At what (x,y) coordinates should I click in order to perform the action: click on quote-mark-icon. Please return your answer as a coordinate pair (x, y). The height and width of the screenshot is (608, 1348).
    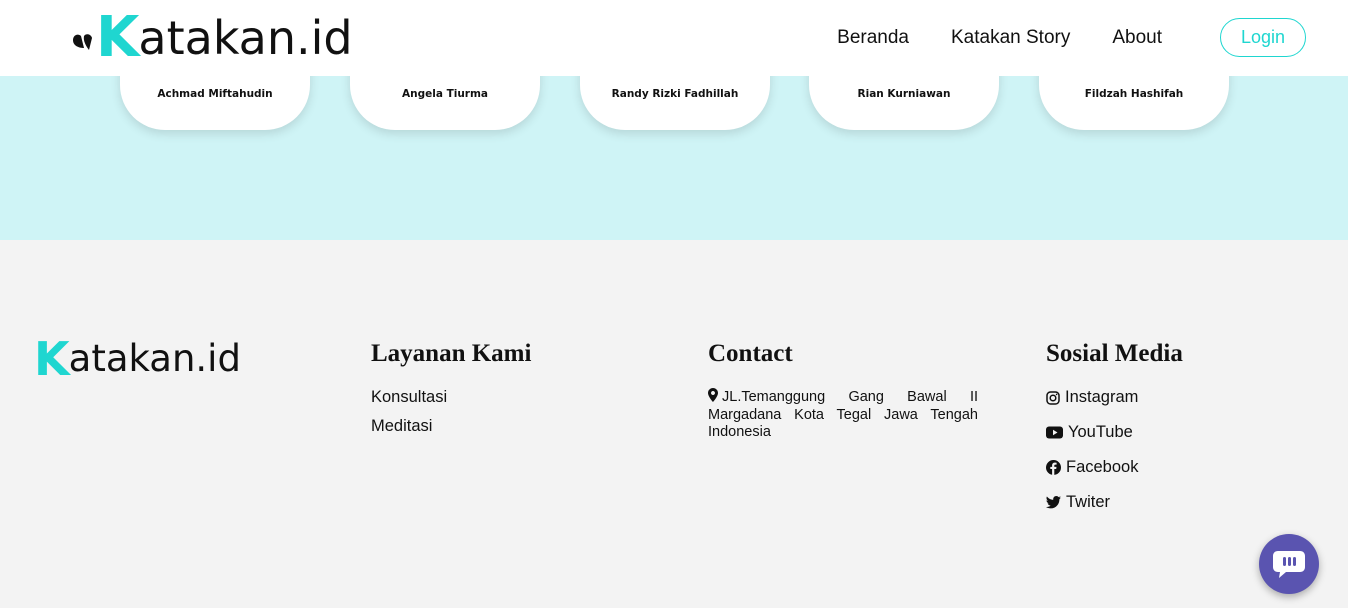
    Looking at the image, I should click on (83, 46).